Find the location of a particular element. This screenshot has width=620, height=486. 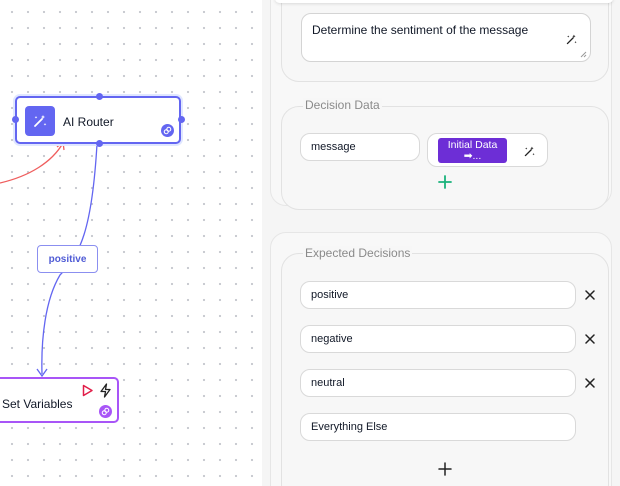

left-handle is located at coordinates (15, 119).